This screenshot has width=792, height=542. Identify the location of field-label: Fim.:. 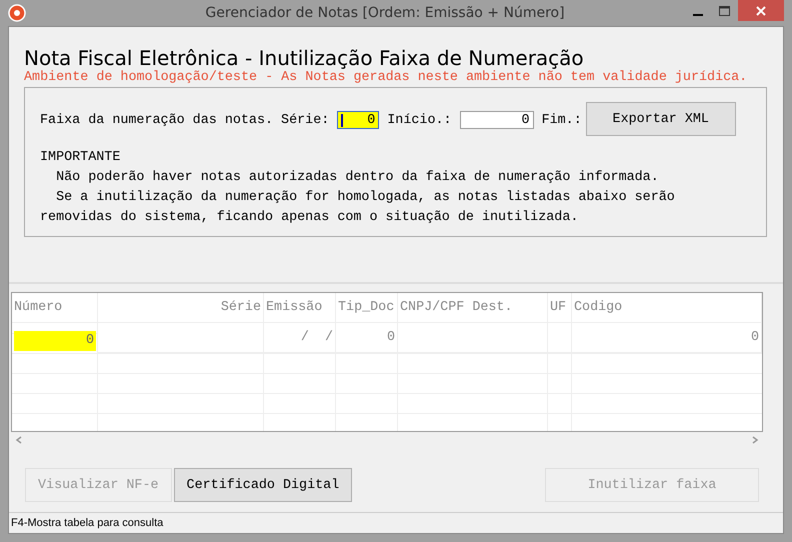
(562, 120).